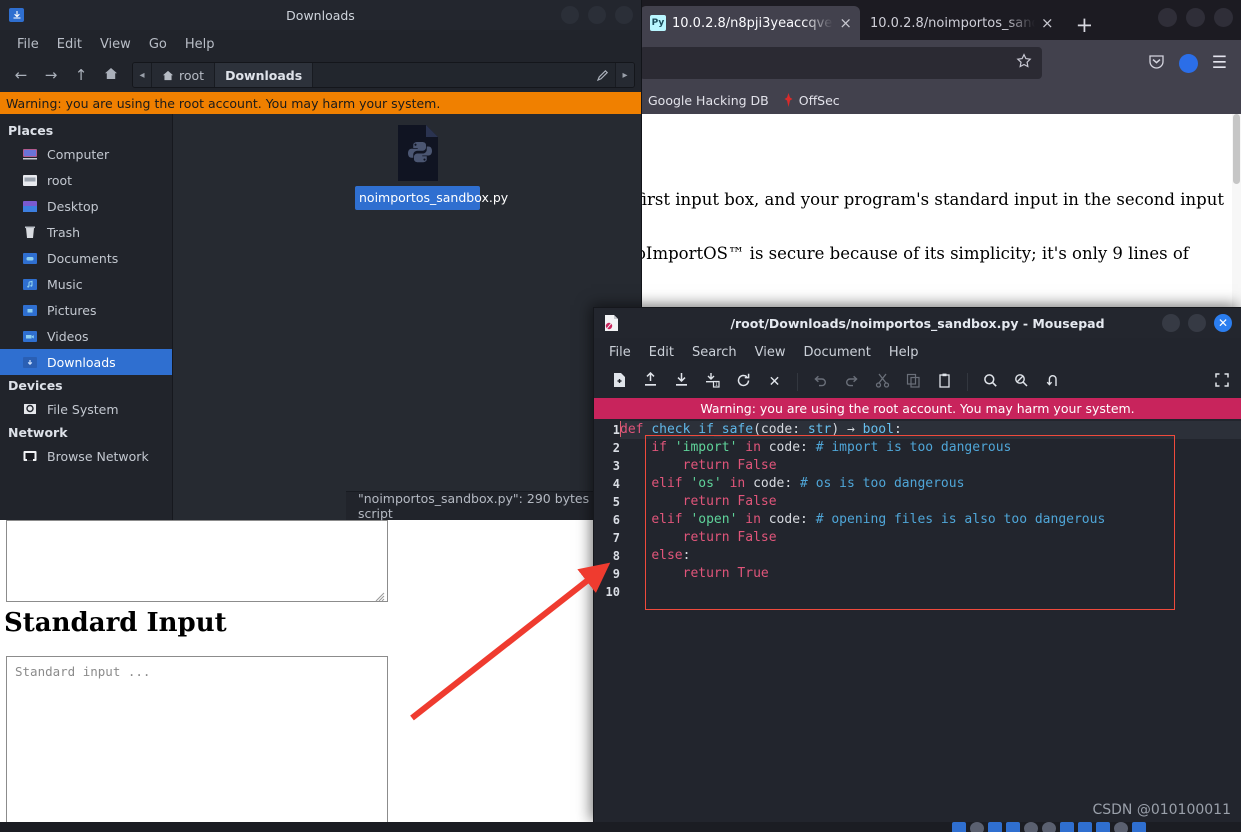 This screenshot has width=1241, height=832. Describe the element at coordinates (774, 382) in the screenshot. I see `close-document-icon: ✕` at that location.